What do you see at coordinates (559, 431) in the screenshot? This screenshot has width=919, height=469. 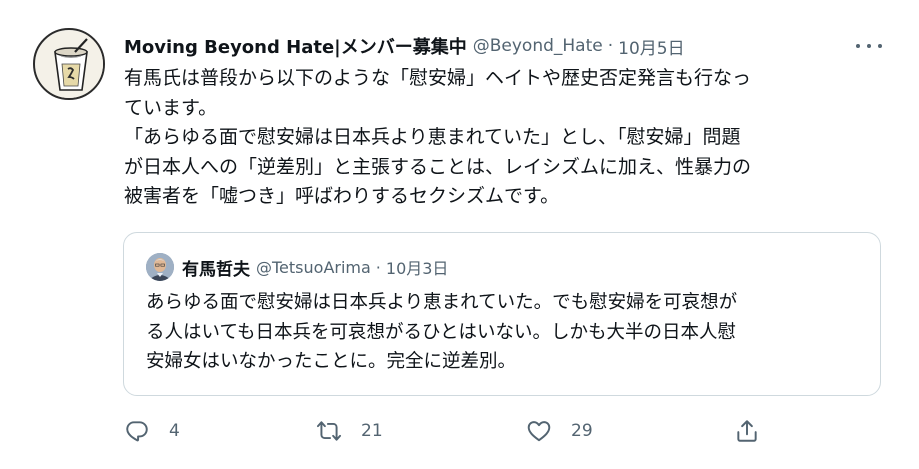 I see `like-button: 29` at bounding box center [559, 431].